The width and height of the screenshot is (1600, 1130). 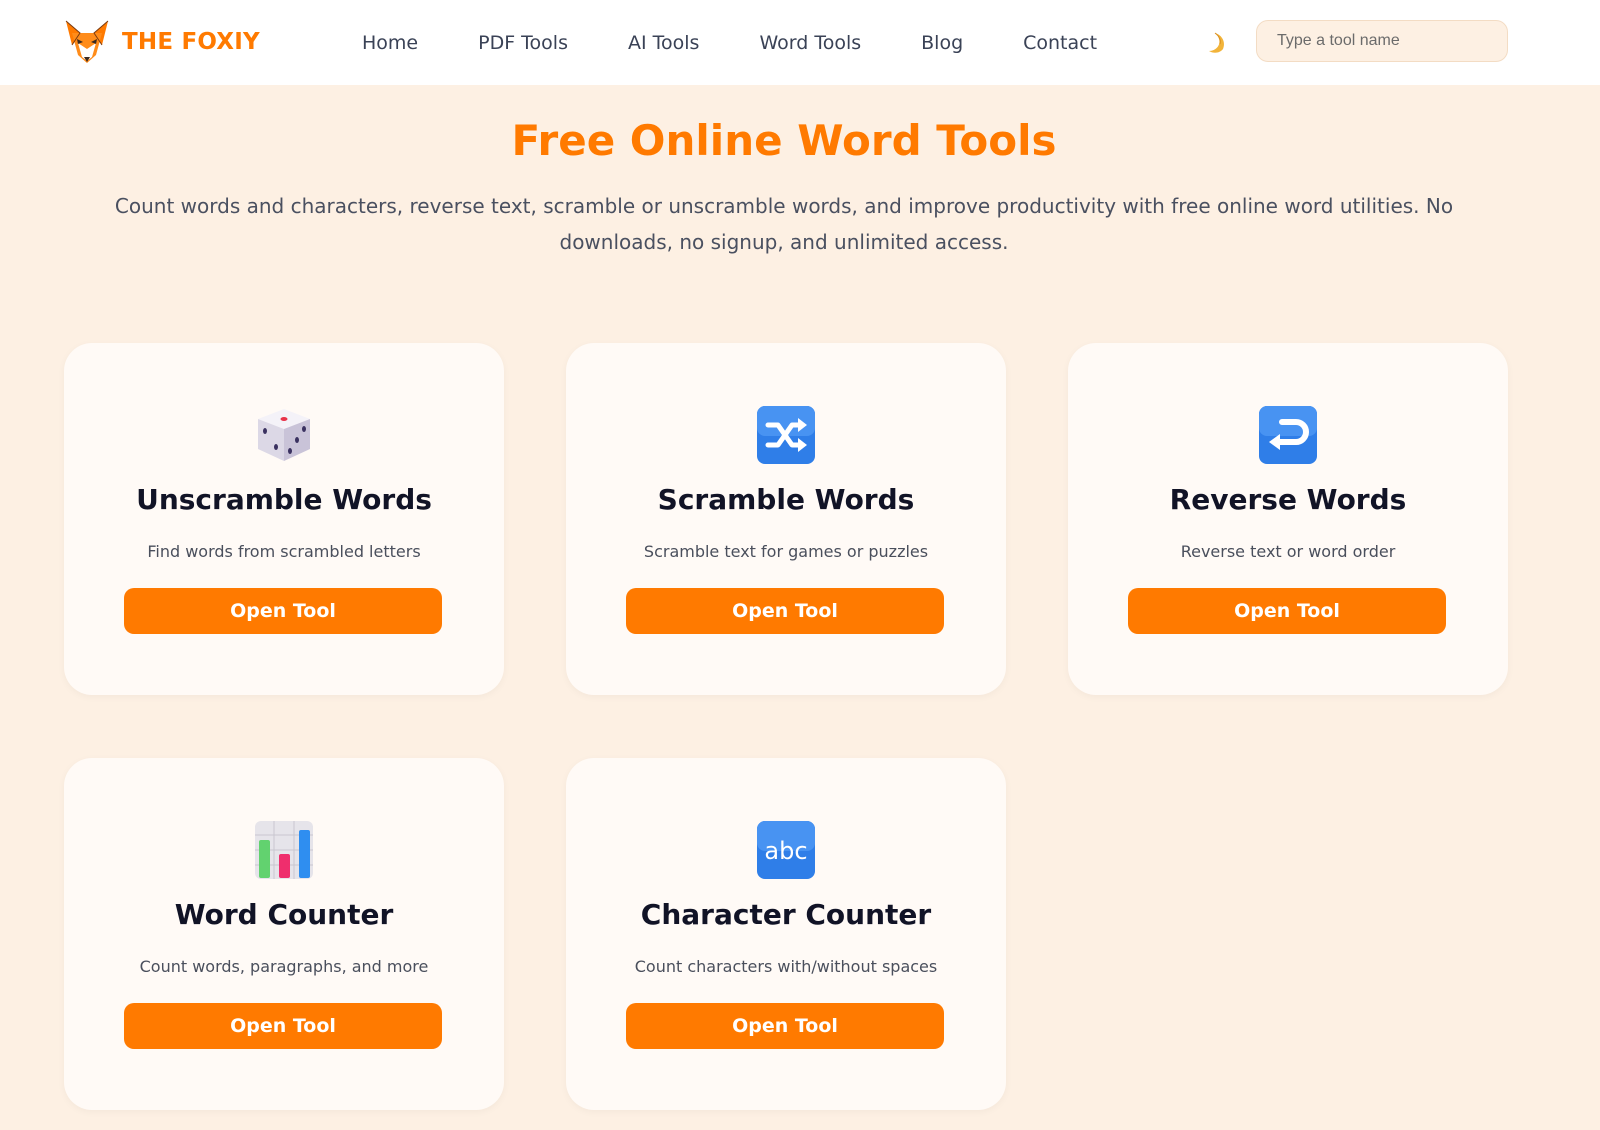 I want to click on nav-pdf-tools: PDF Tools, so click(x=523, y=43).